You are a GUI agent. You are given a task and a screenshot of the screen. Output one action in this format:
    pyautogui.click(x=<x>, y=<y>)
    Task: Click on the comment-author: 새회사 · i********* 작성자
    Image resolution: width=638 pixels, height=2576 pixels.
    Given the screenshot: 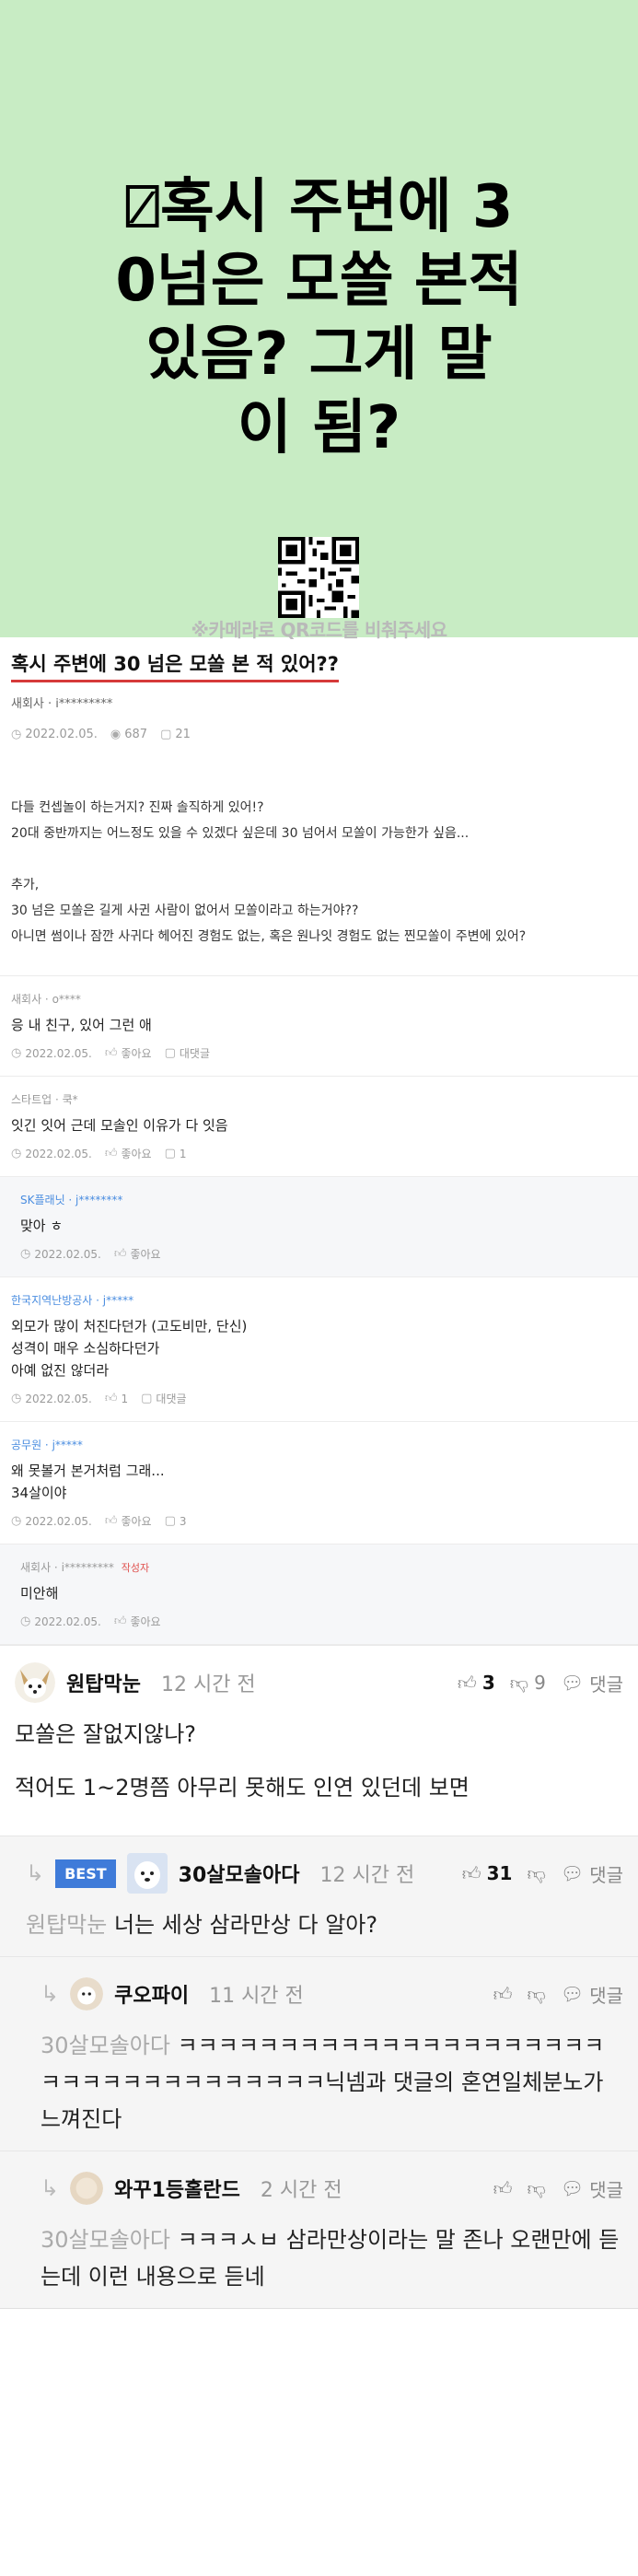 What is the action you would take?
    pyautogui.click(x=323, y=1567)
    